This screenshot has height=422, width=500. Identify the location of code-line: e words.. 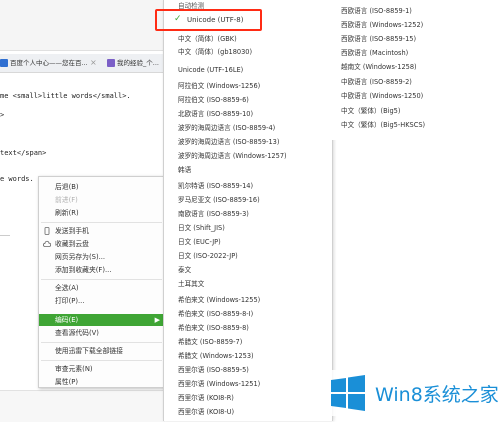
(17, 179).